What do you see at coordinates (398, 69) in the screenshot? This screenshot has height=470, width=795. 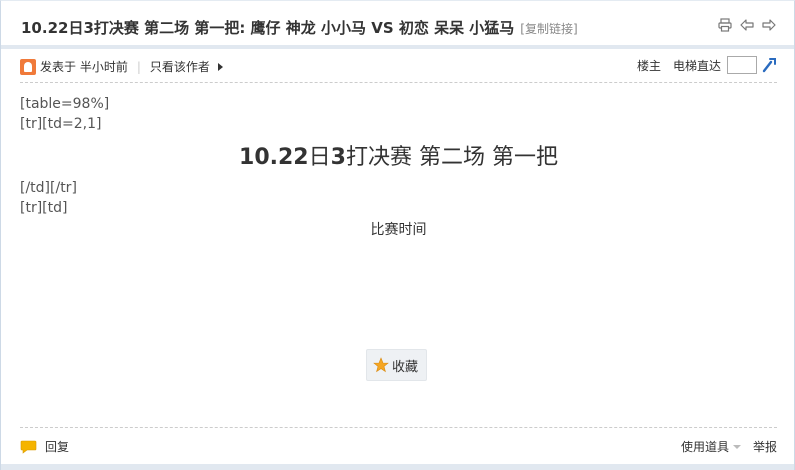 I see `author-bar: 发表于 半小时前 | 只看该作者 楼主 电梯直达` at bounding box center [398, 69].